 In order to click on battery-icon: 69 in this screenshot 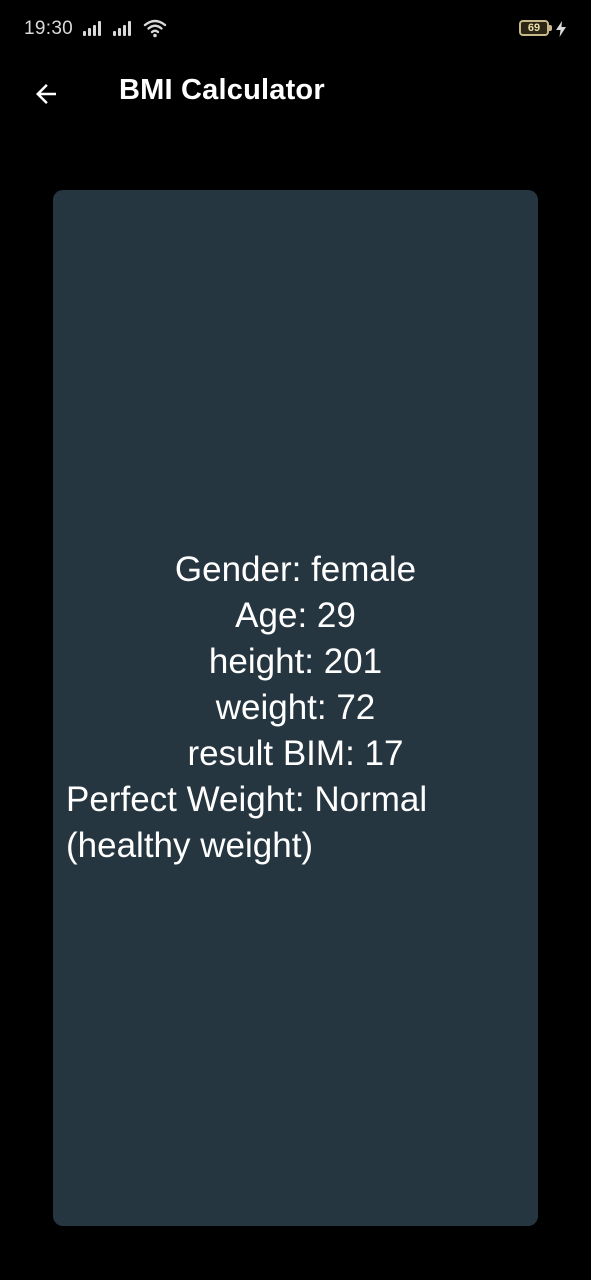, I will do `click(534, 28)`.